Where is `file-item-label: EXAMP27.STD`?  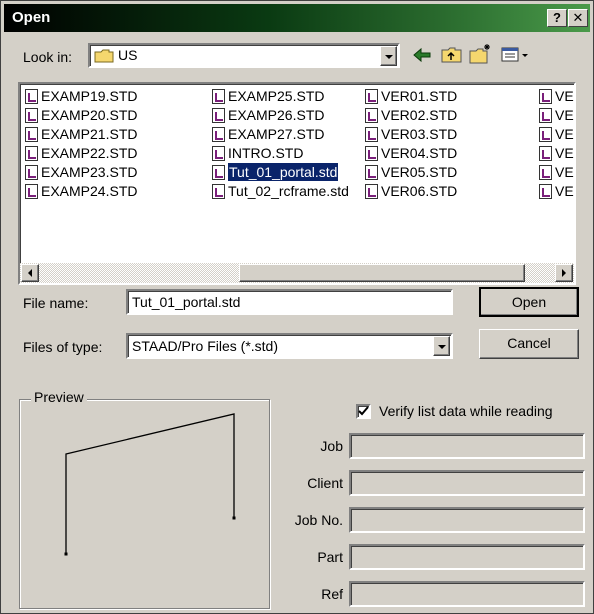 file-item-label: EXAMP27.STD is located at coordinates (276, 134).